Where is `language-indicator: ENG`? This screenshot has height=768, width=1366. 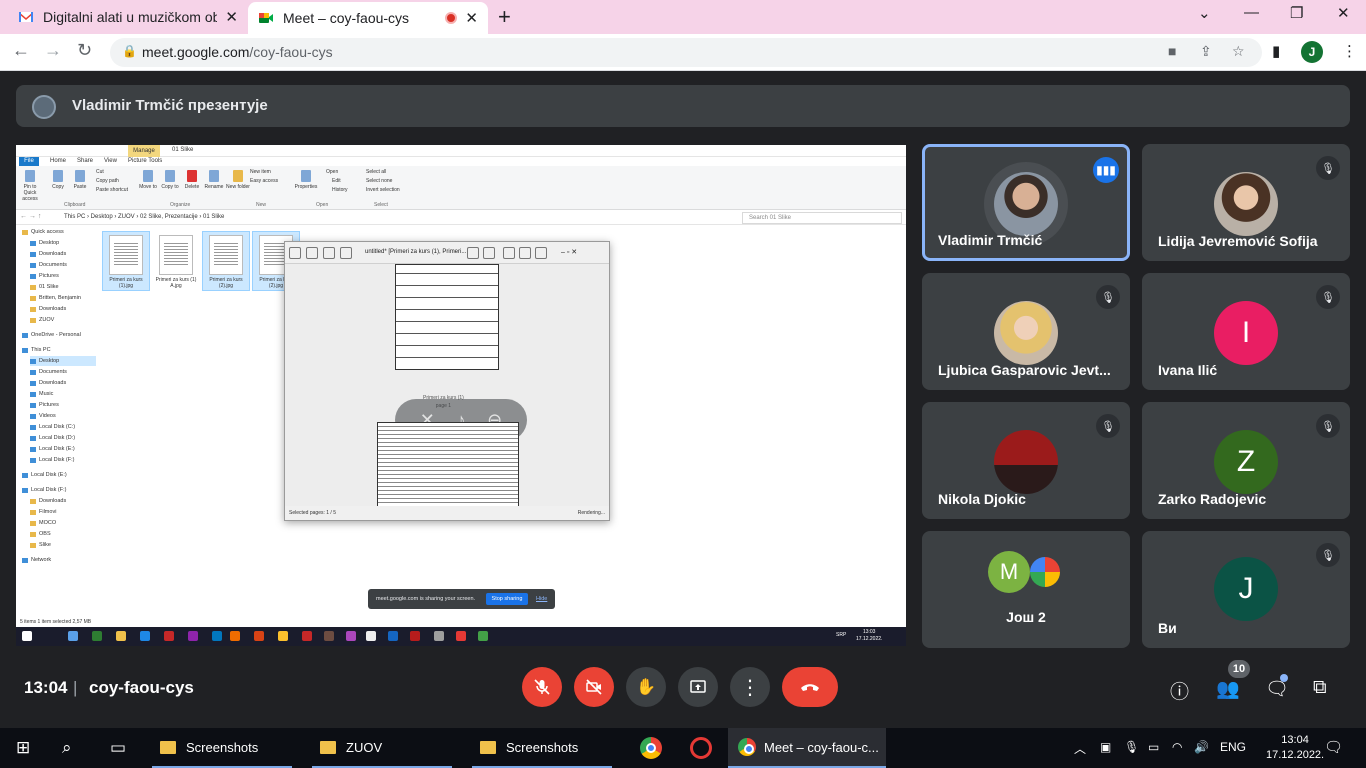 language-indicator: ENG is located at coordinates (1233, 747).